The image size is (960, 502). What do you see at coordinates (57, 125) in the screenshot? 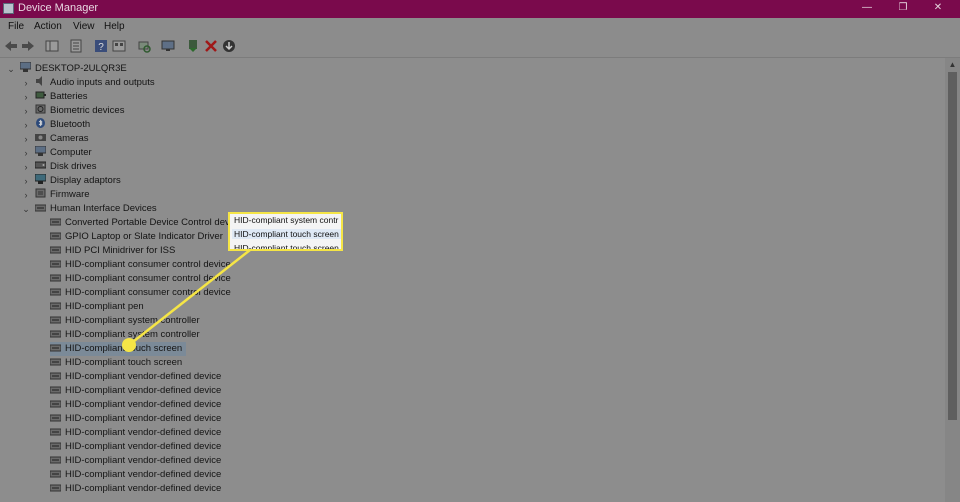
I see `category-bluetooth: › Bluetooth` at bounding box center [57, 125].